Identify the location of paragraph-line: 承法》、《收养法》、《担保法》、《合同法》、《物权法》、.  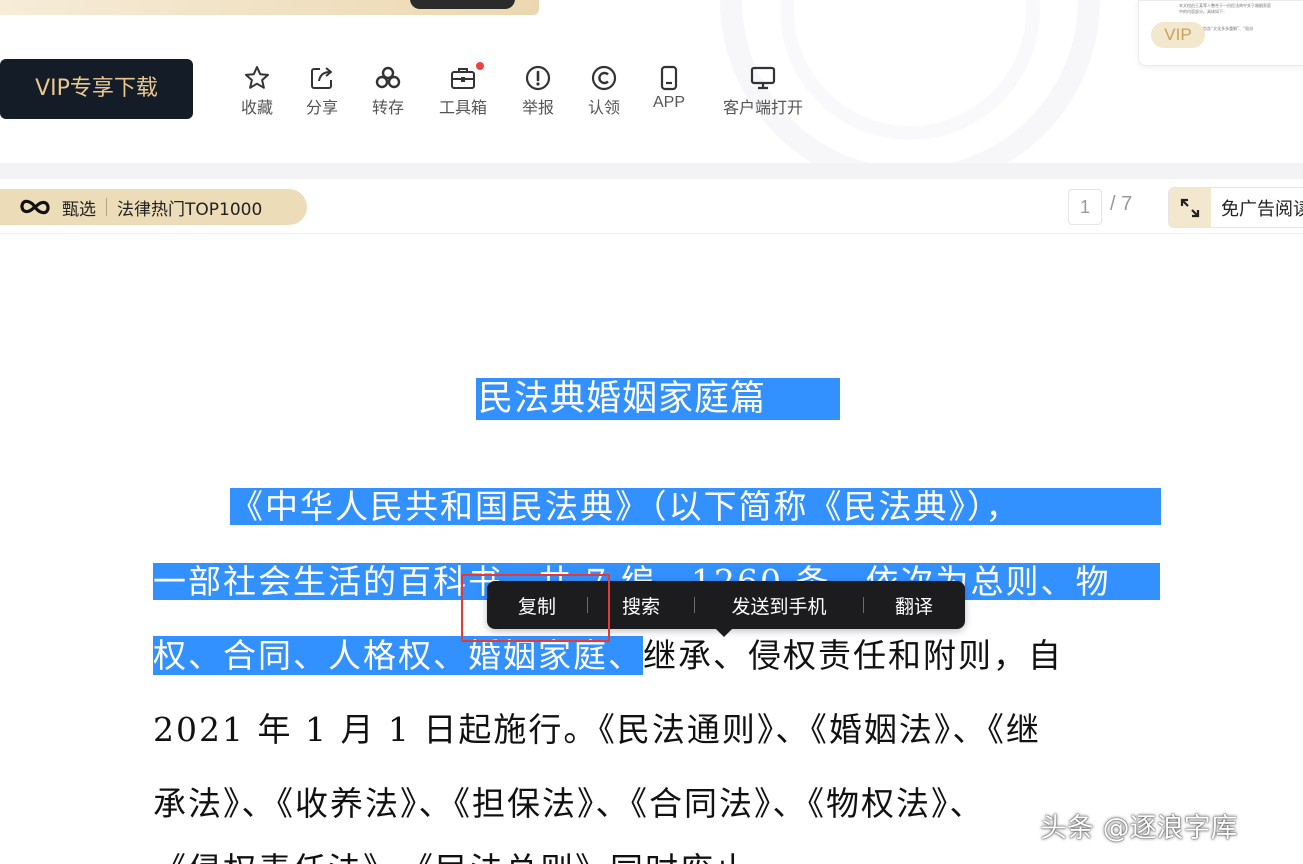
(569, 803).